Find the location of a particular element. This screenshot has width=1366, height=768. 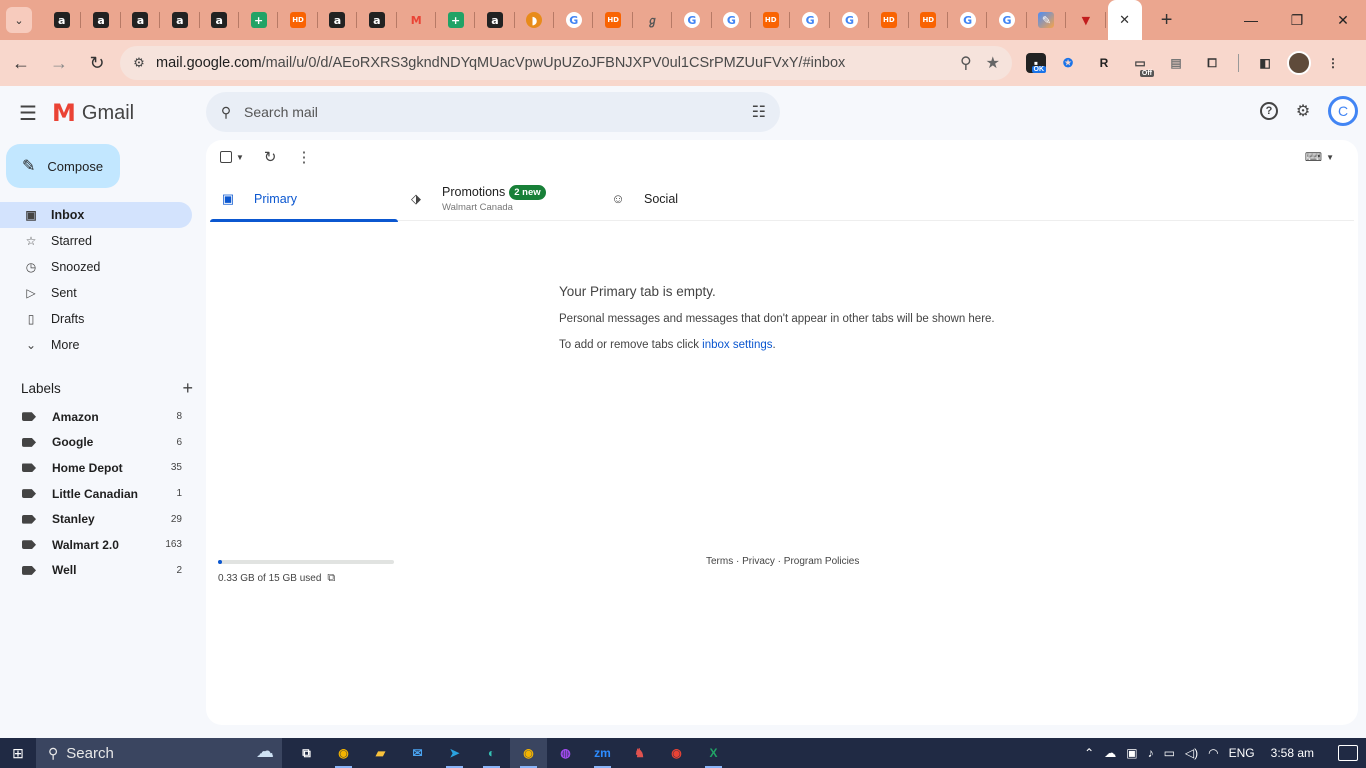

clock: 3:58 am is located at coordinates (1292, 753).